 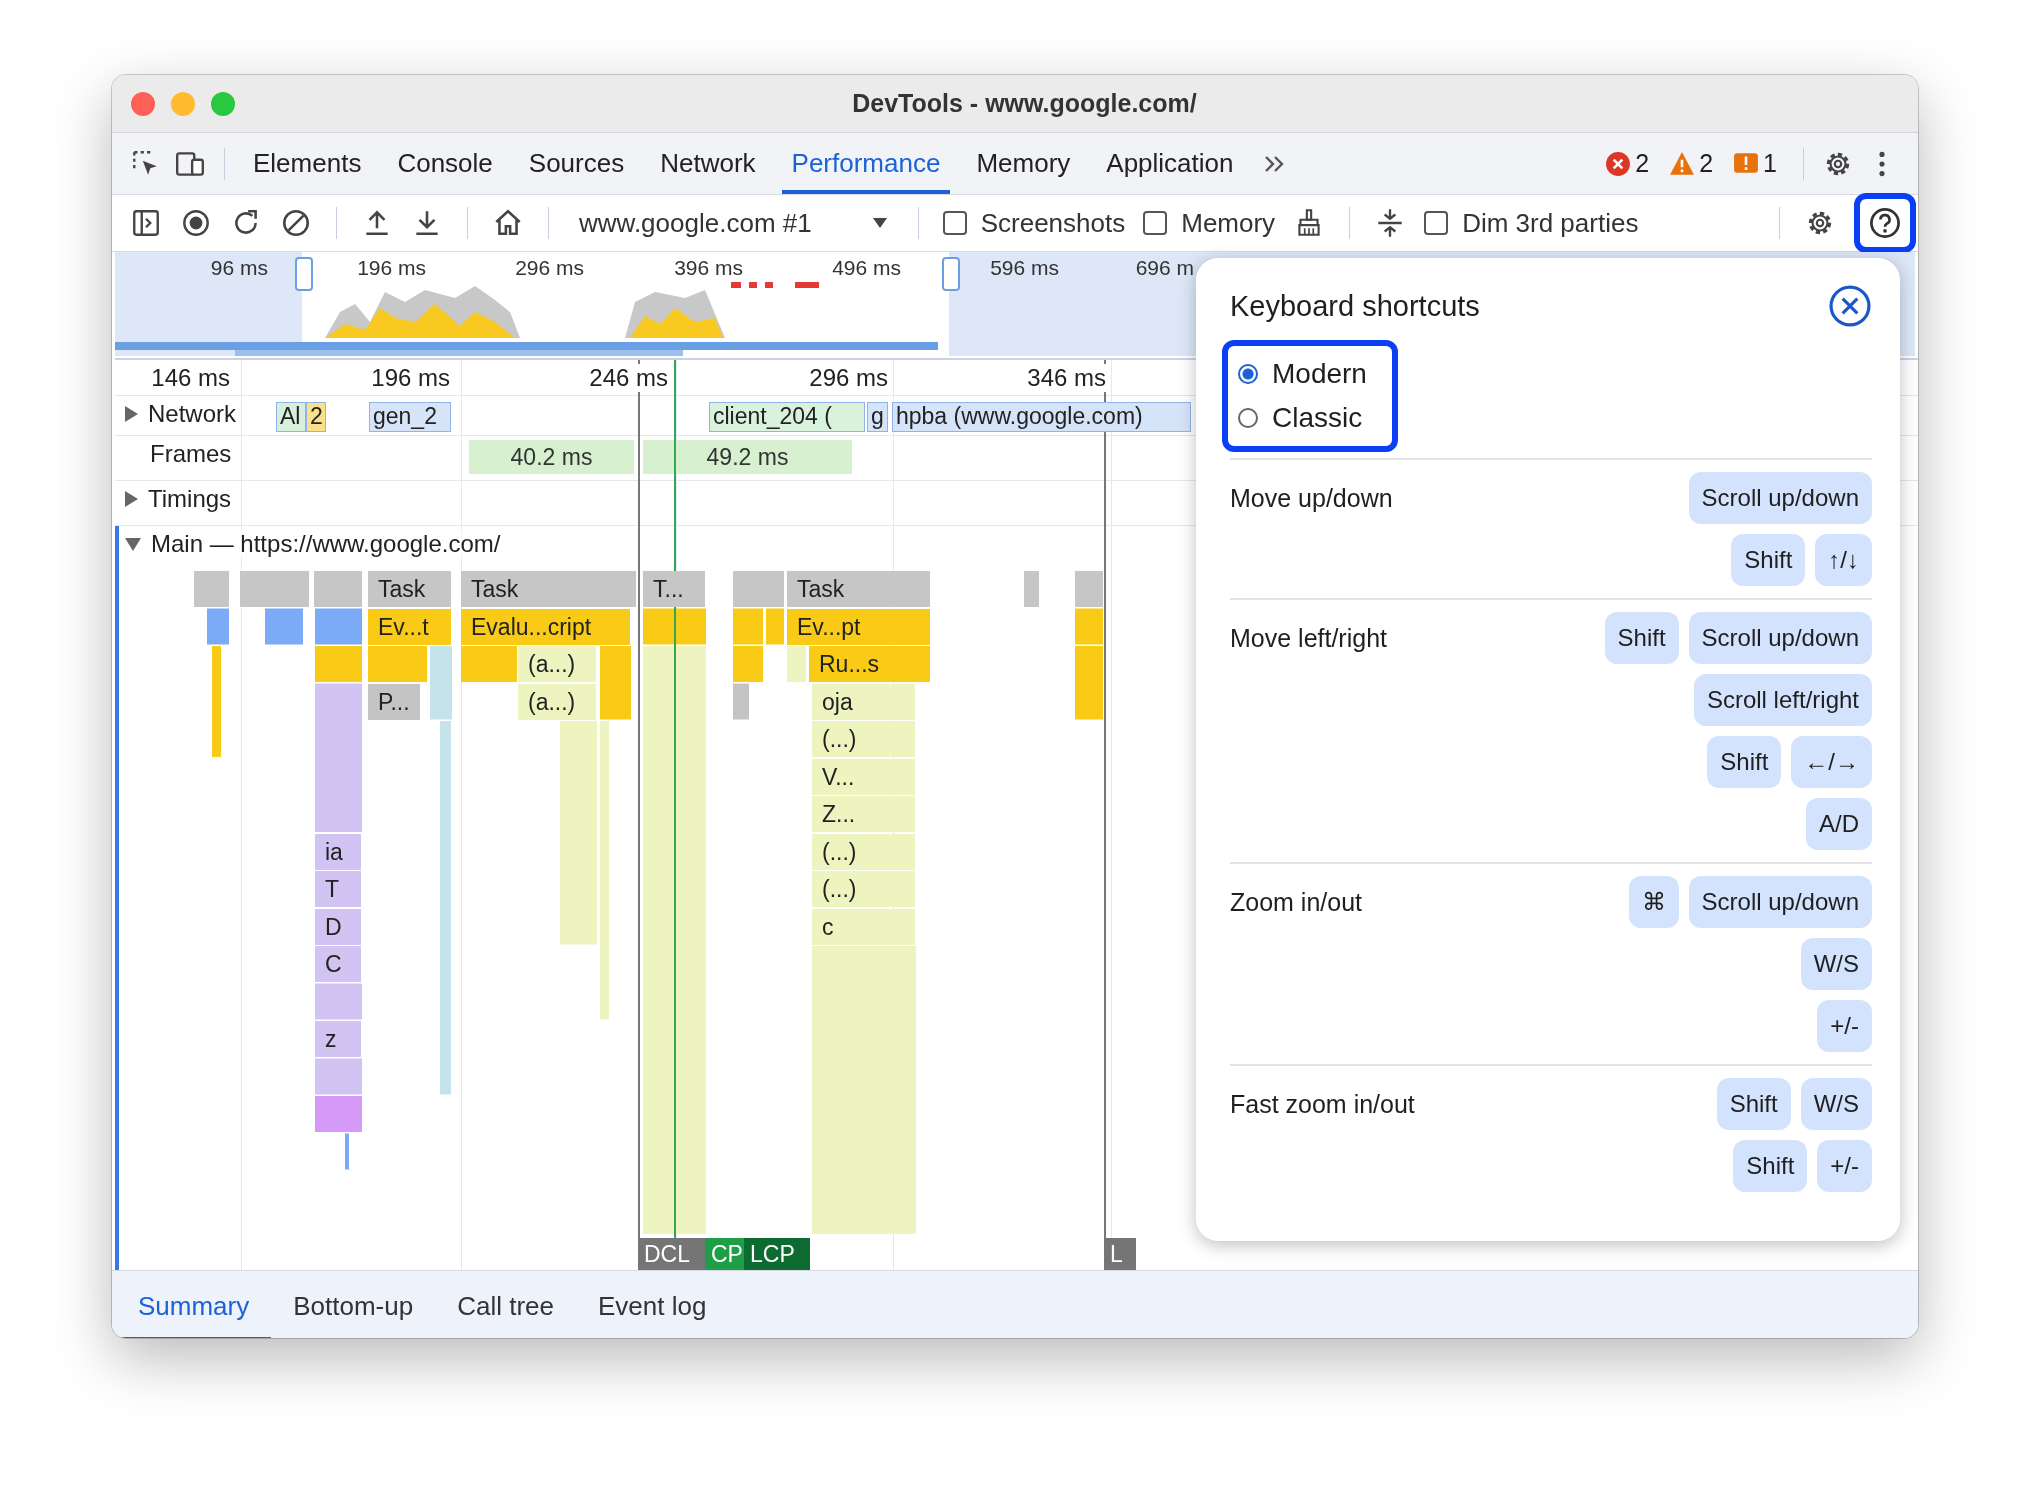 What do you see at coordinates (410, 417) in the screenshot?
I see `network-request-bar: gen_2` at bounding box center [410, 417].